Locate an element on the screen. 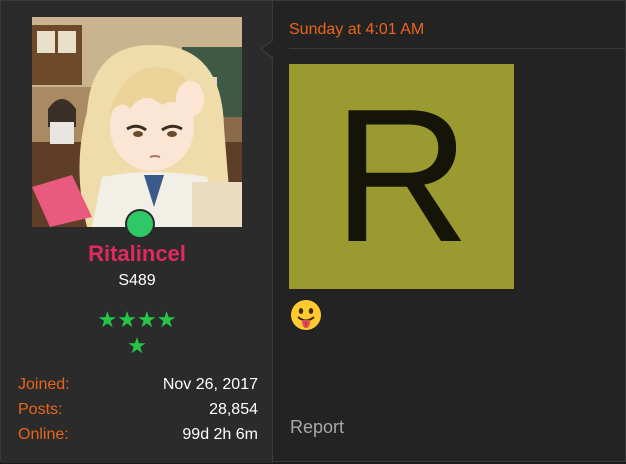 The height and width of the screenshot is (464, 626). stat-value: Nov 26, 2017 is located at coordinates (210, 384).